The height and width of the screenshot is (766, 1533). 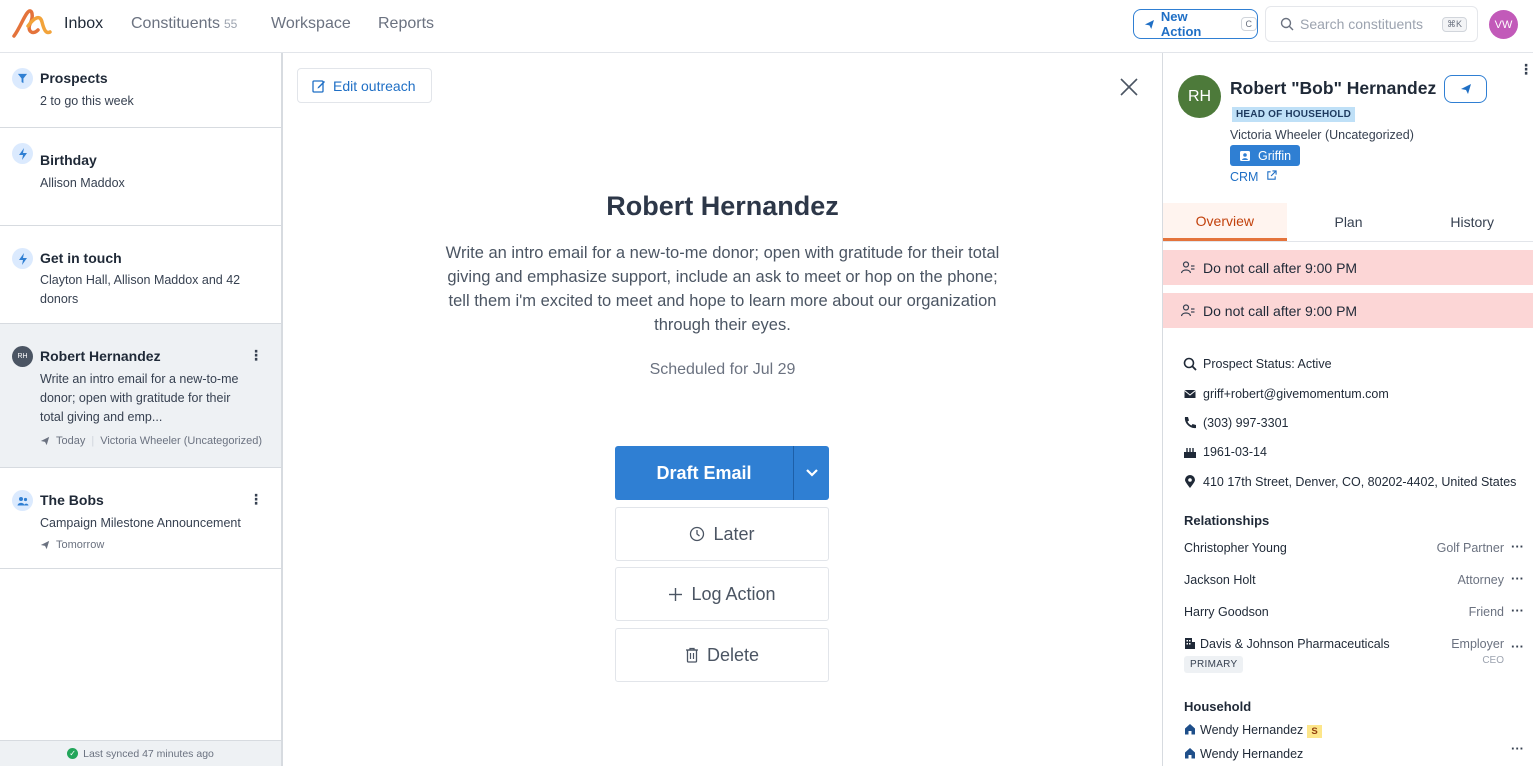 I want to click on filter-icon, so click(x=22, y=78).